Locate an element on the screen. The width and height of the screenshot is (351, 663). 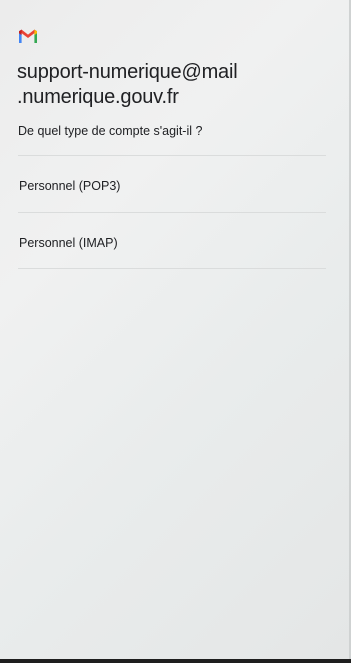
option-imap: Personnel (IMAP) is located at coordinates (165, 242).